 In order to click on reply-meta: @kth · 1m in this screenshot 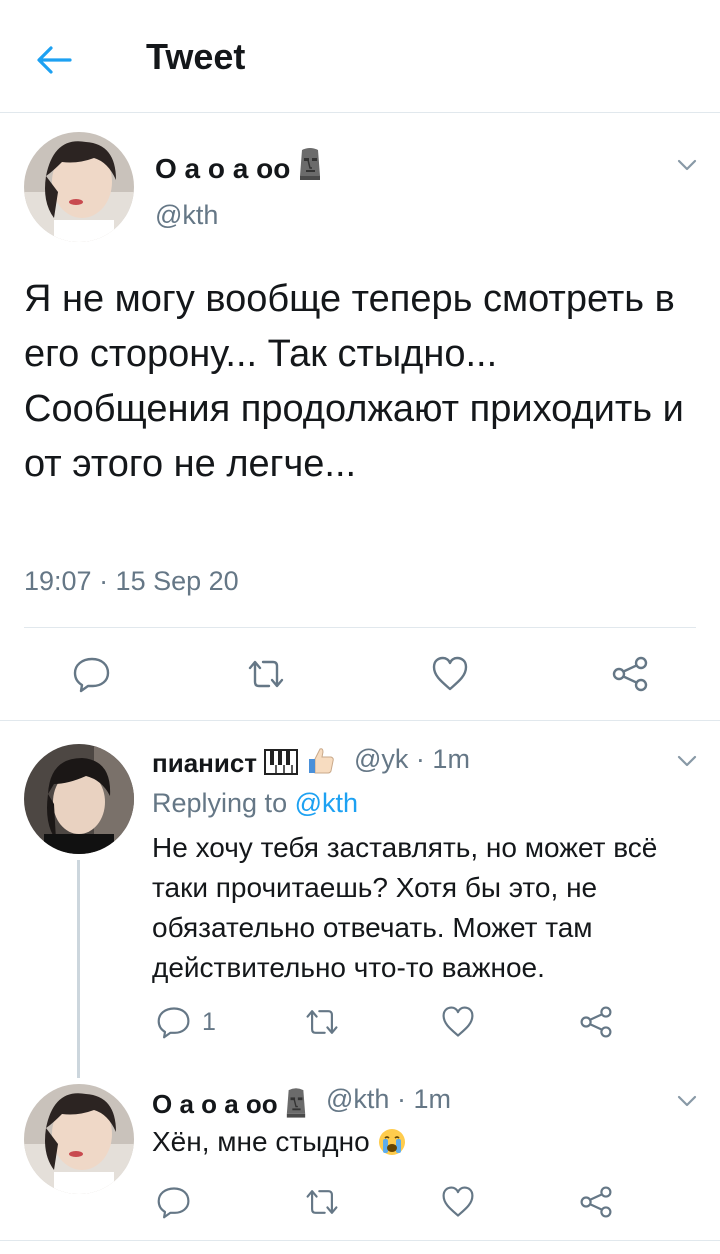, I will do `click(388, 1099)`.